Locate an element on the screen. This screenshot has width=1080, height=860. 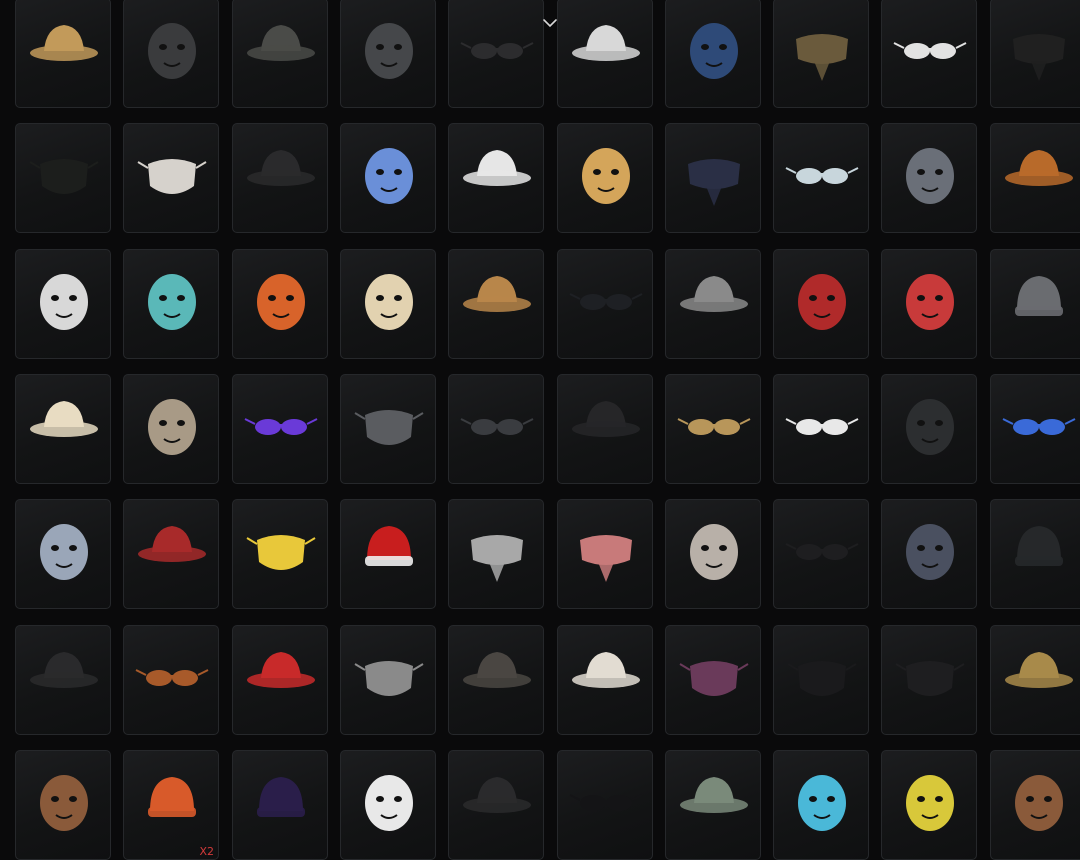
inventory-slot: X2 is located at coordinates (171, 805).